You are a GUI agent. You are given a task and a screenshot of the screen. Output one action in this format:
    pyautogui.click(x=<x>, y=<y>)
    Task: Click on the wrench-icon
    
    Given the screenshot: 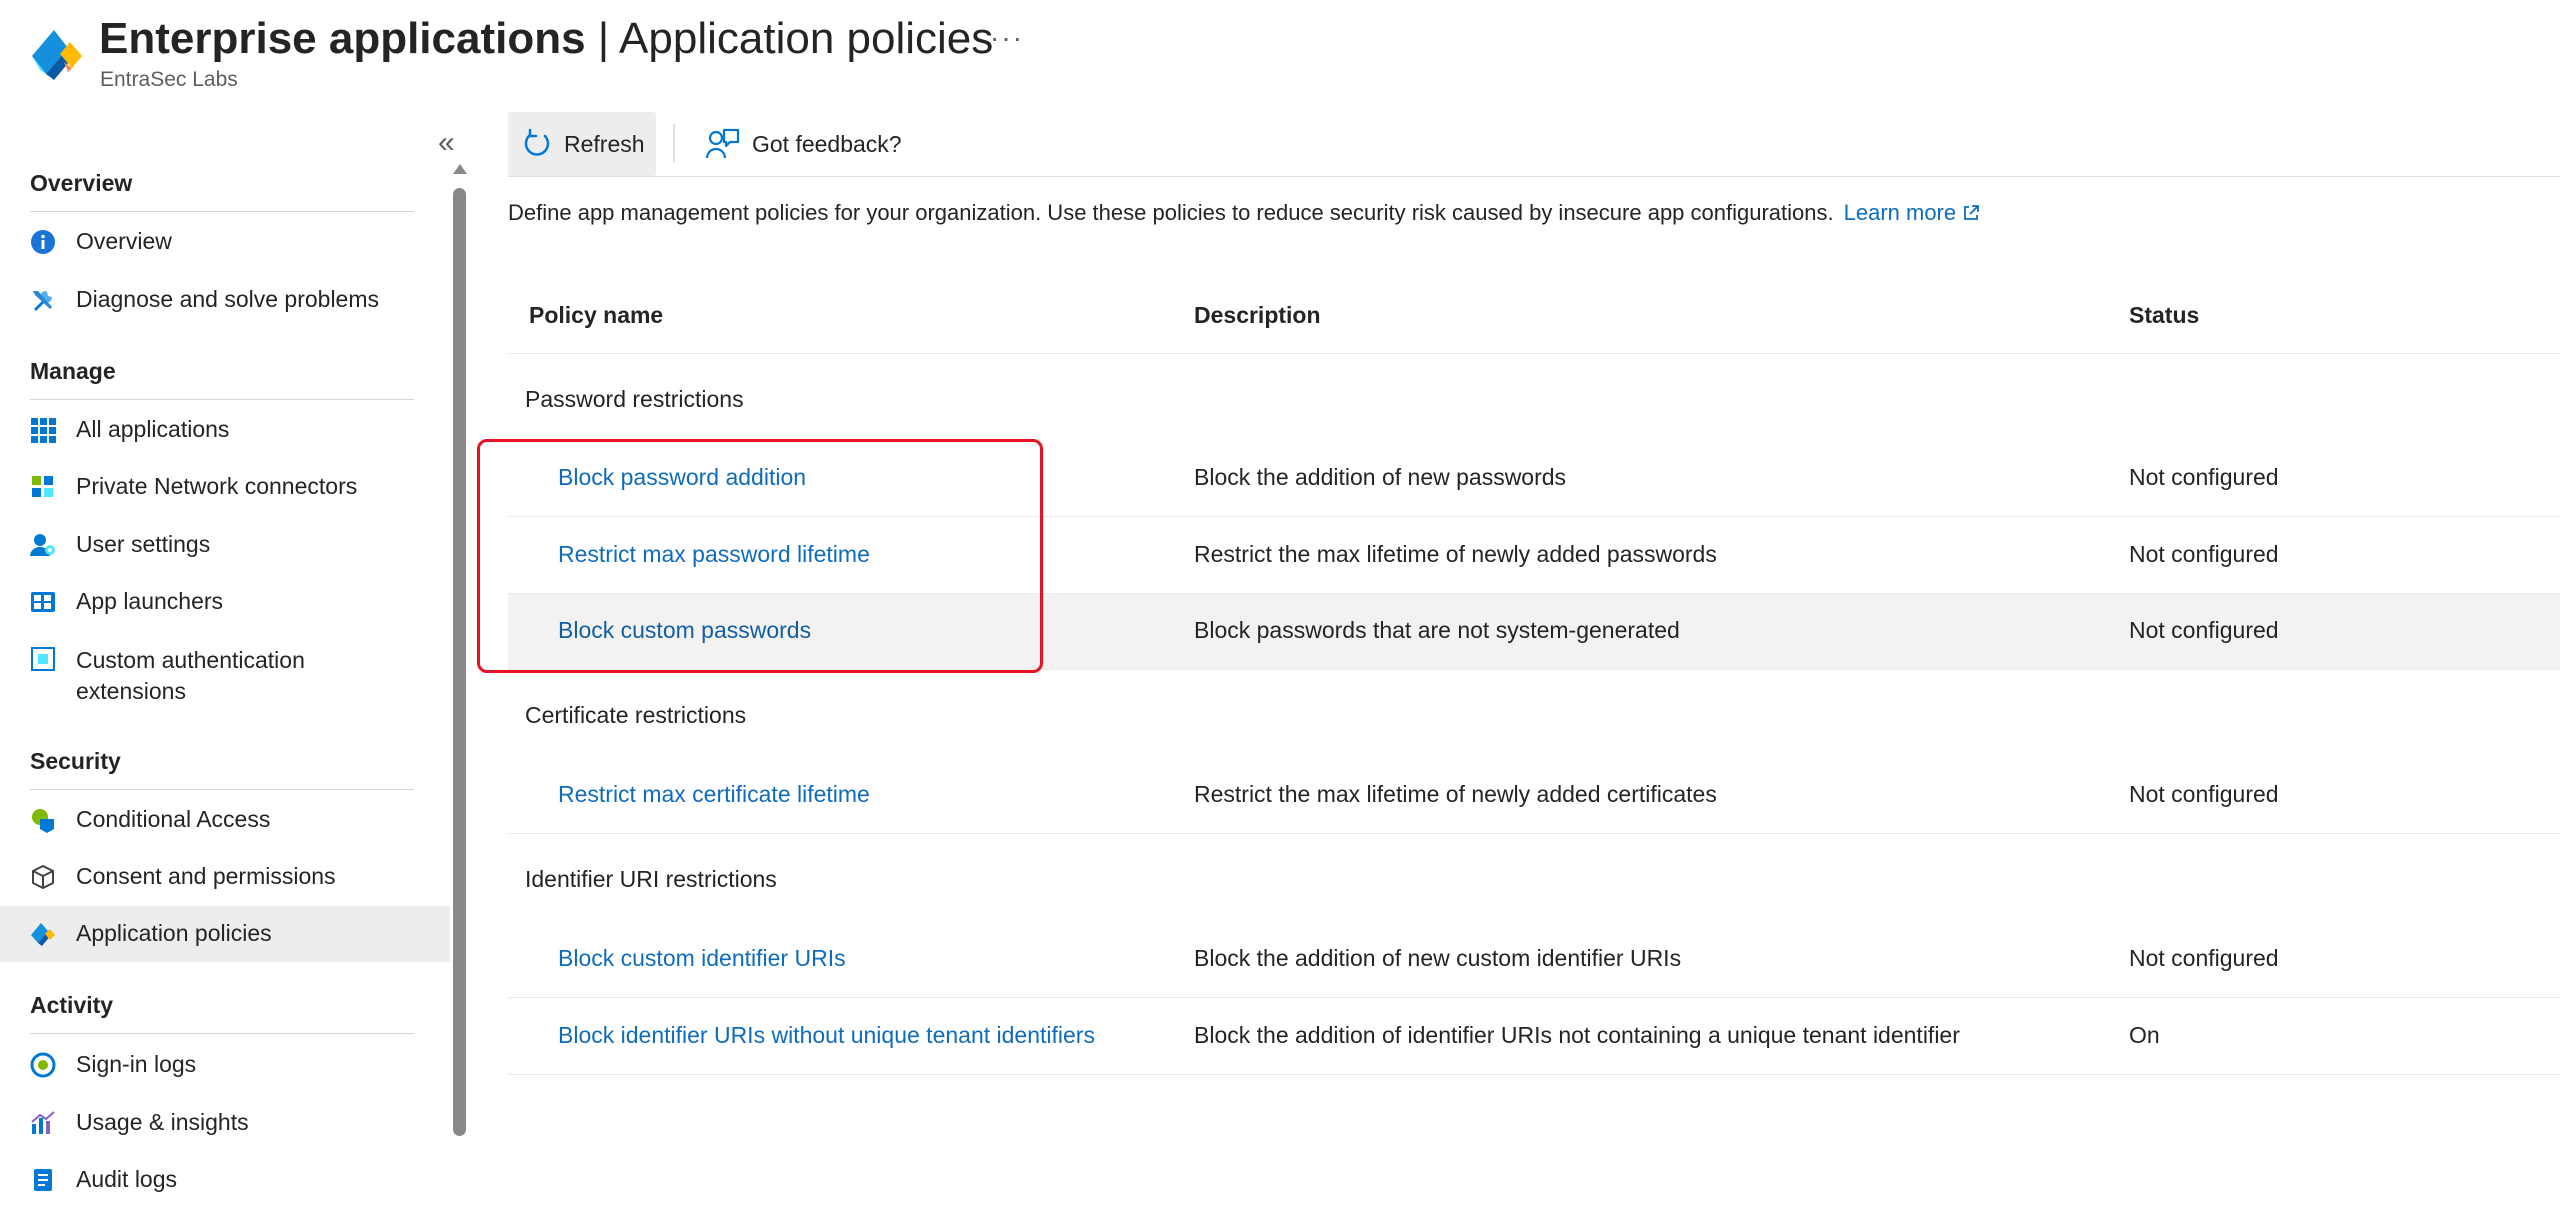 What is the action you would take?
    pyautogui.click(x=42, y=301)
    